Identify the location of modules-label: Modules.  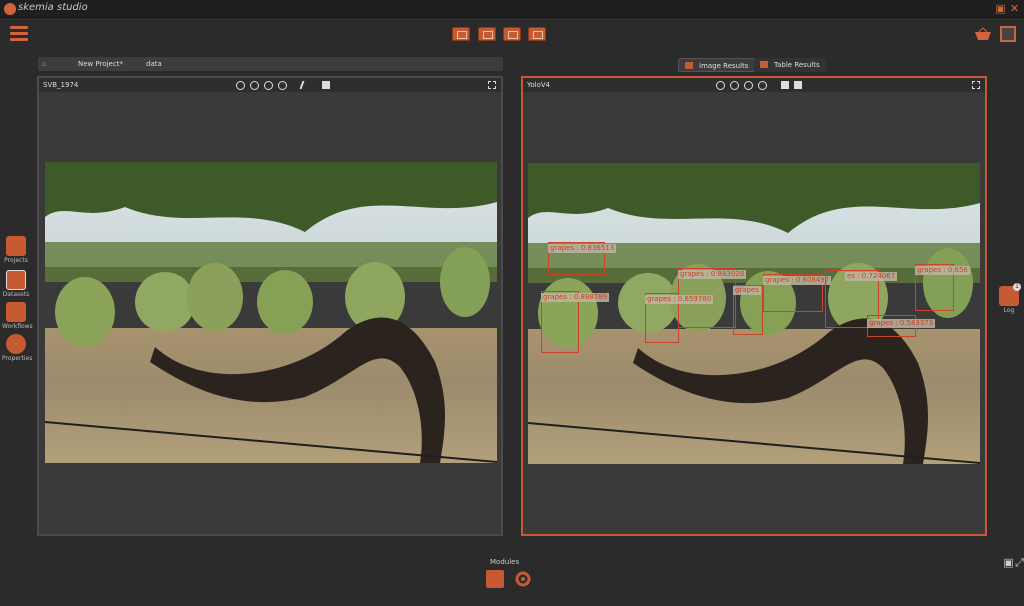
(505, 562).